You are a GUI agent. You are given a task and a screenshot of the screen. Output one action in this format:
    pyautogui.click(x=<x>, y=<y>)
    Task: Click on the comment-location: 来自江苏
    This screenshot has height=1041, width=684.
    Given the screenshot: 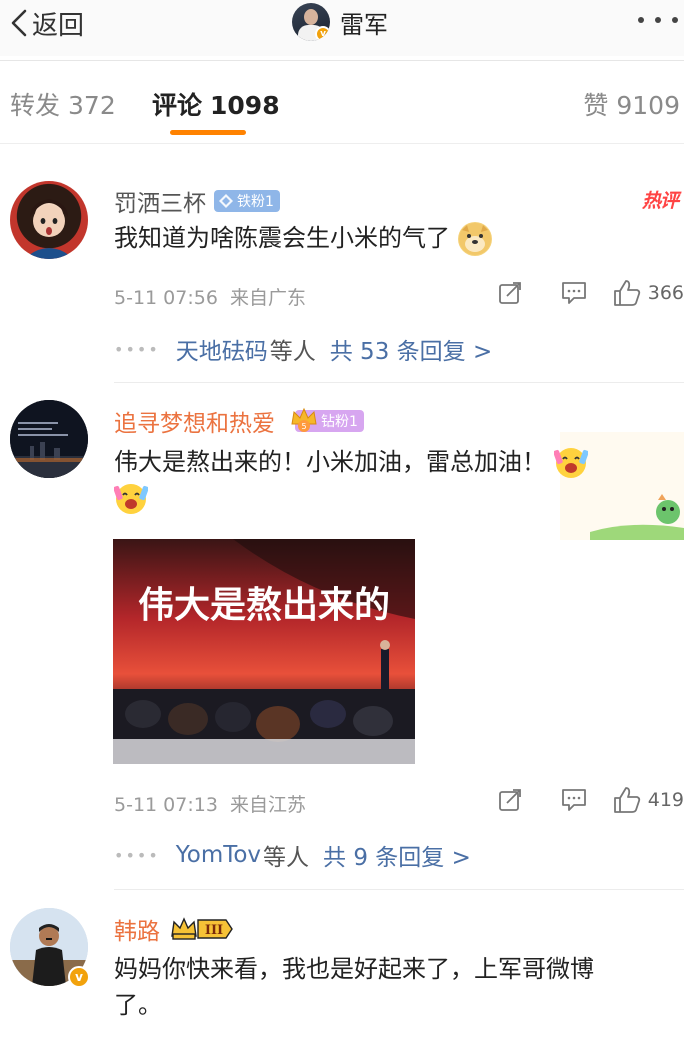 What is the action you would take?
    pyautogui.click(x=268, y=805)
    